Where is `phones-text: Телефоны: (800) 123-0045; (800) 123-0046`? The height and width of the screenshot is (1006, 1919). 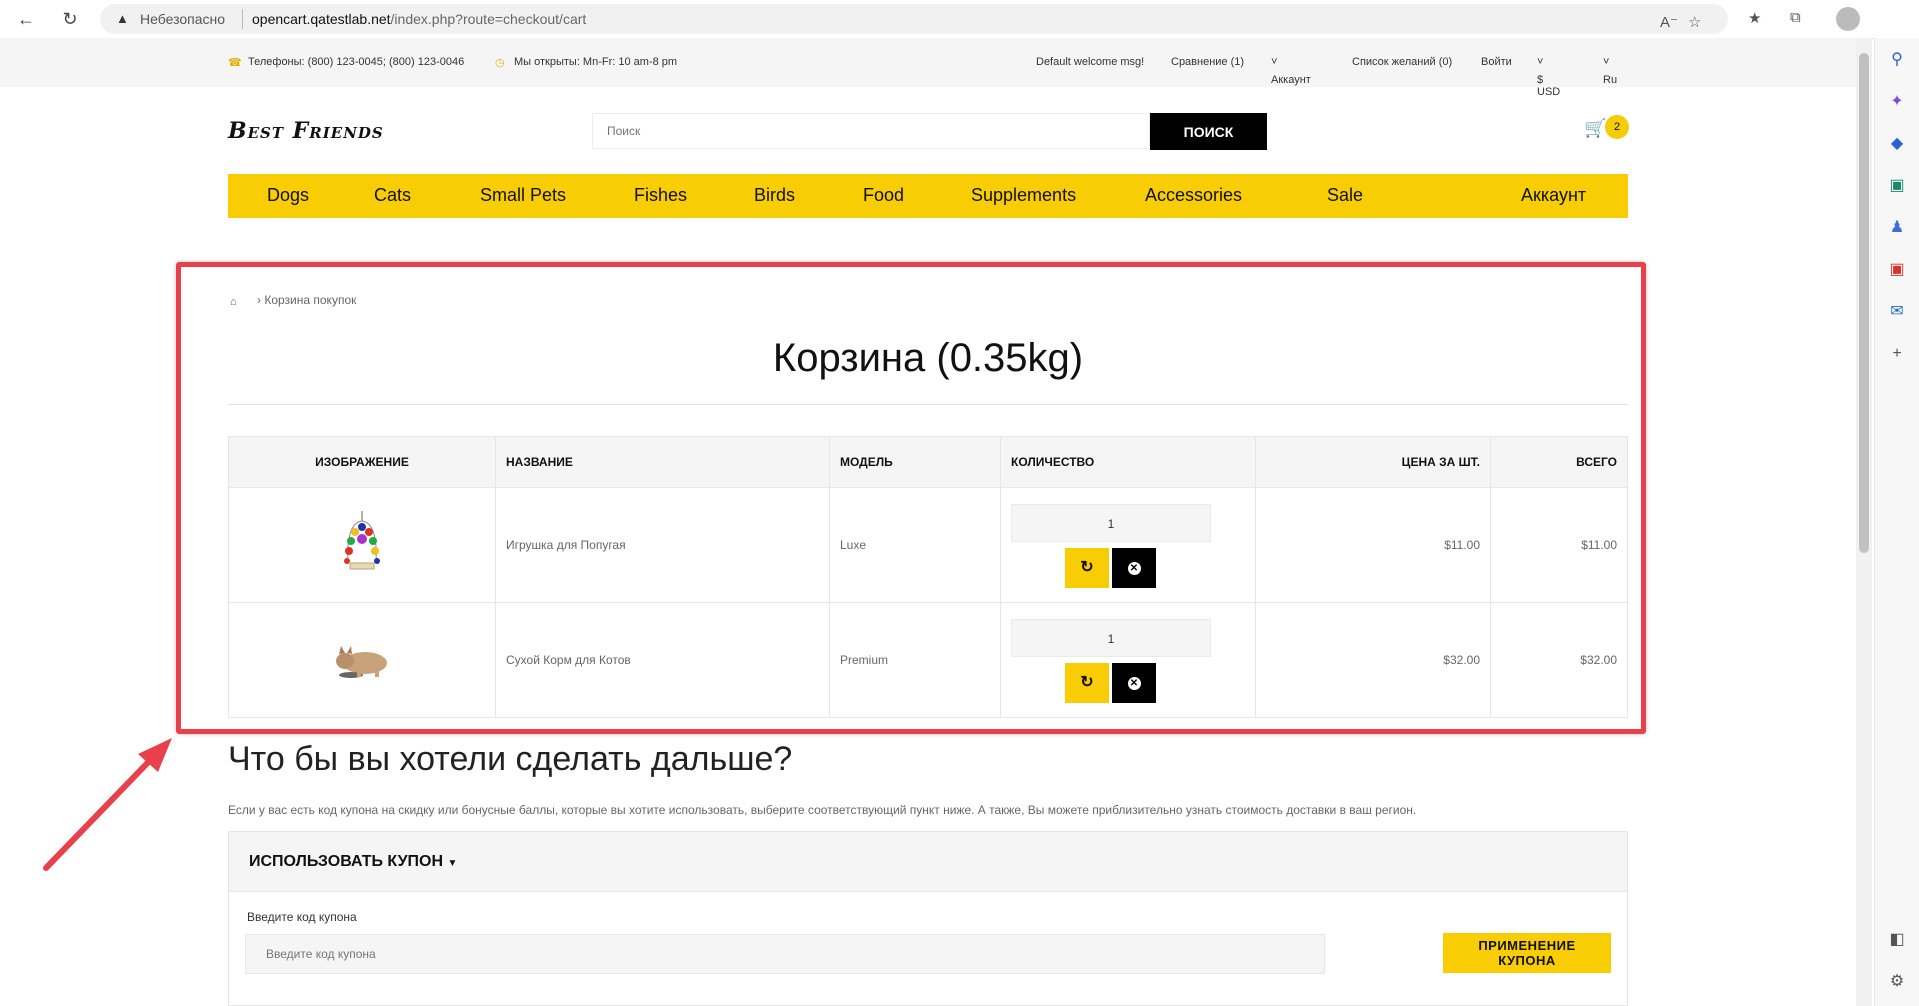
phones-text: Телефоны: (800) 123-0045; (800) 123-0046 is located at coordinates (356, 62).